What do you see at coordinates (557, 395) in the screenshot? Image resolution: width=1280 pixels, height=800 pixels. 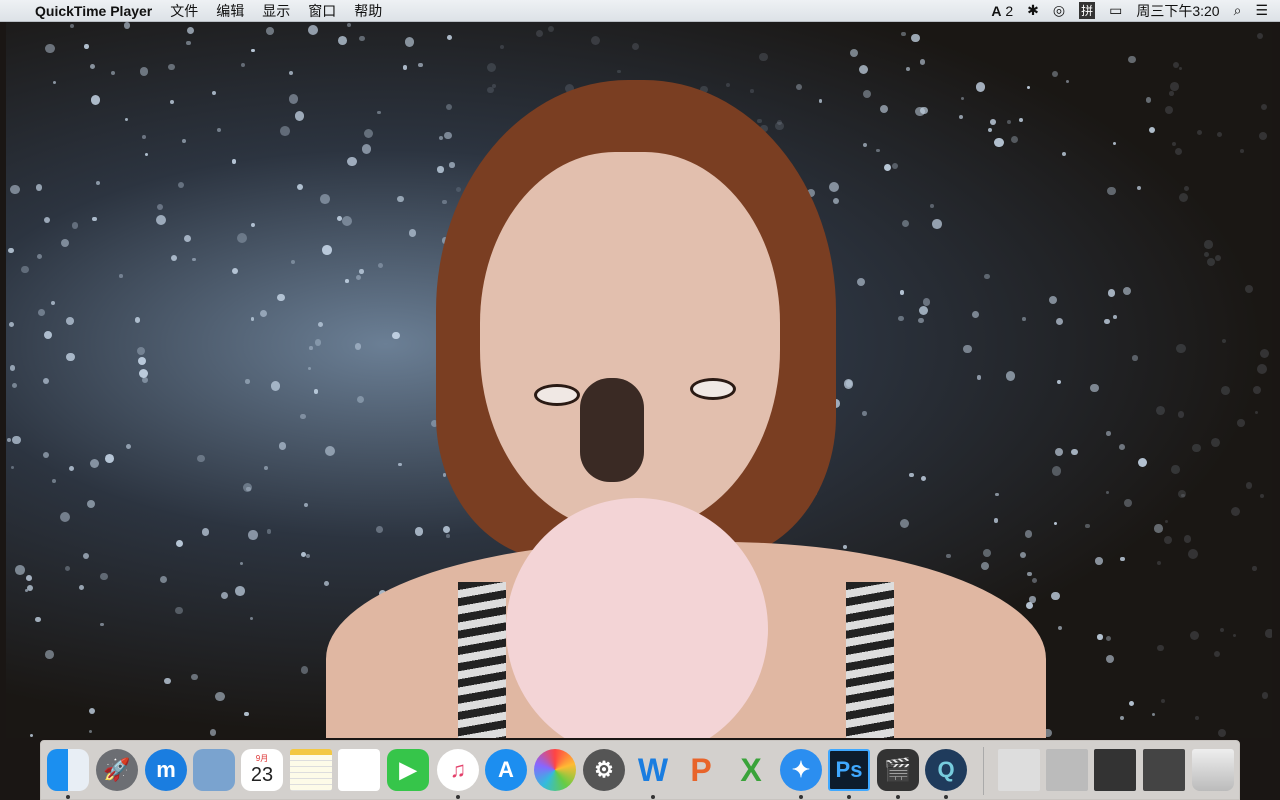 I see `video-eye` at bounding box center [557, 395].